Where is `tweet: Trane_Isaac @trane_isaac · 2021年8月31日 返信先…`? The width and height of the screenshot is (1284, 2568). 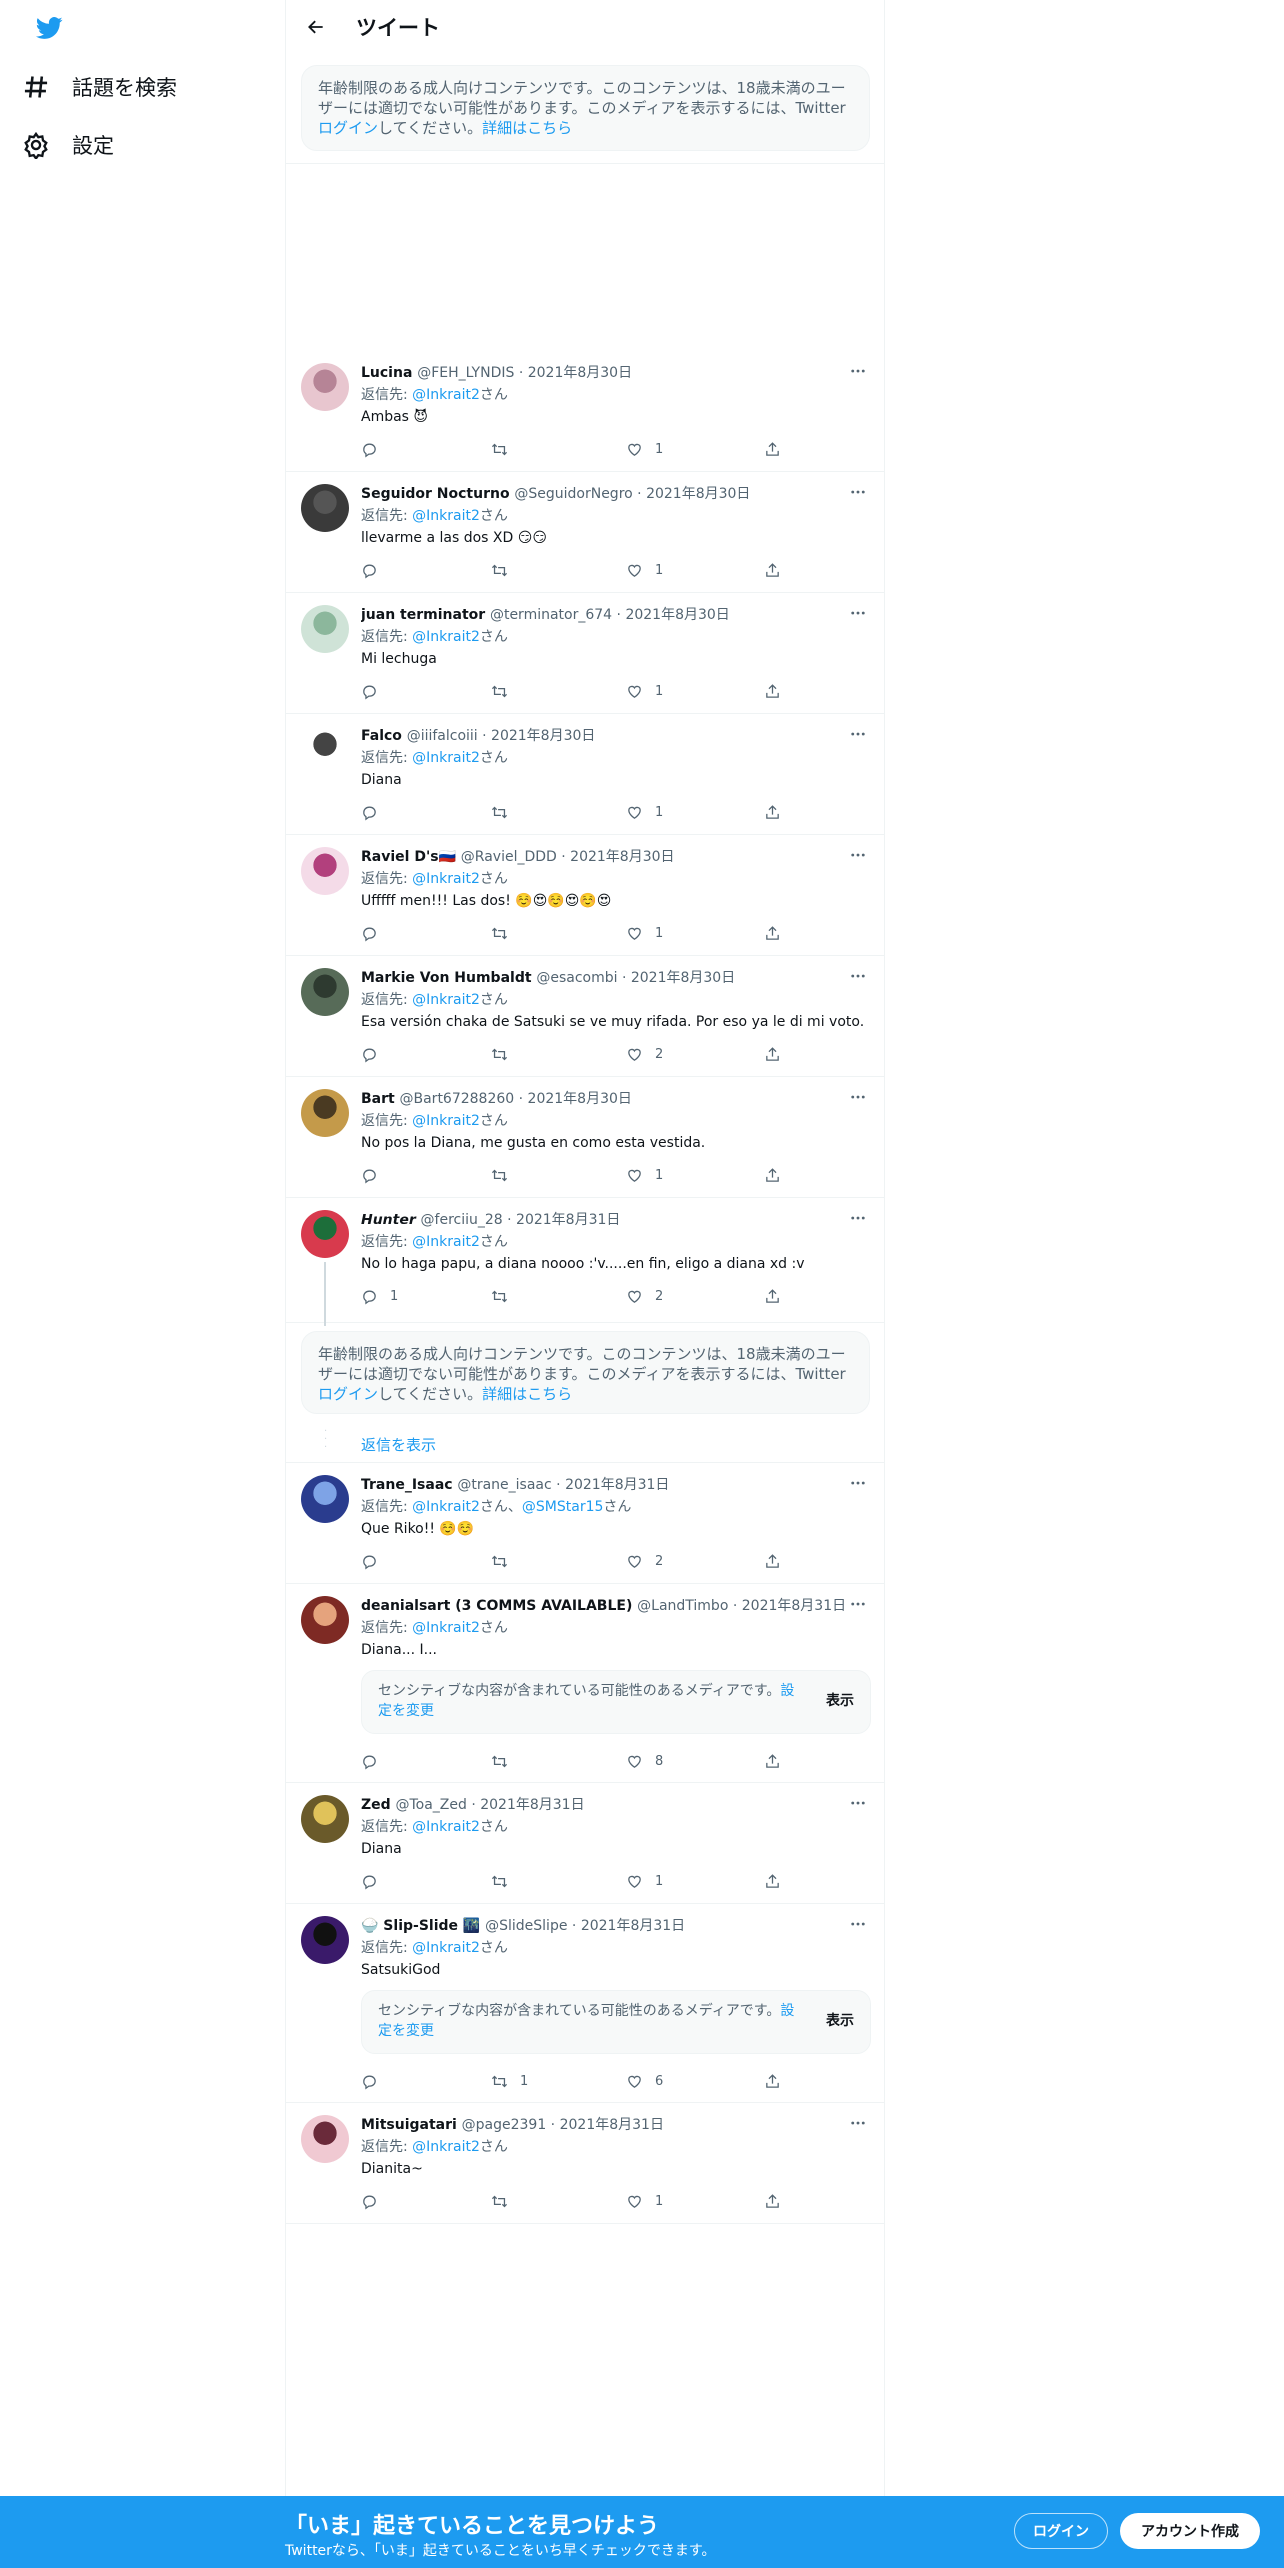
tweet: Trane_Isaac @trane_isaac · 2021年8月31日 返信先… is located at coordinates (585, 1523).